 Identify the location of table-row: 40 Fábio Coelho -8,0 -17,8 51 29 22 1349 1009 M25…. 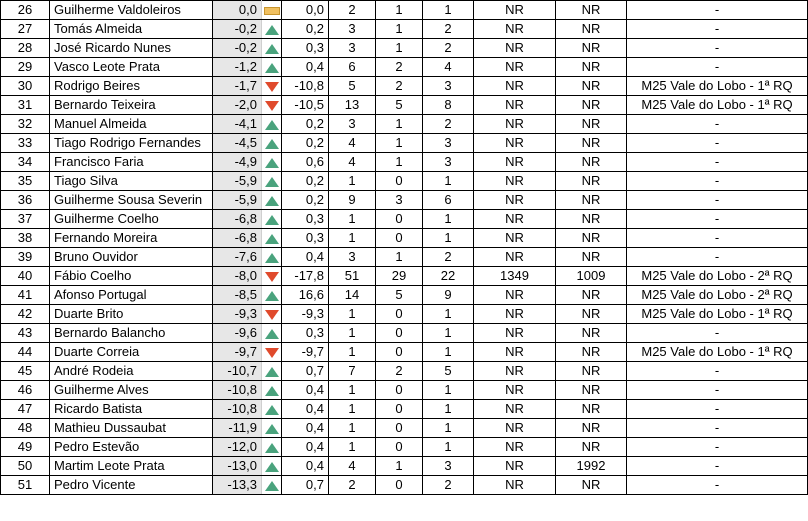
(404, 276).